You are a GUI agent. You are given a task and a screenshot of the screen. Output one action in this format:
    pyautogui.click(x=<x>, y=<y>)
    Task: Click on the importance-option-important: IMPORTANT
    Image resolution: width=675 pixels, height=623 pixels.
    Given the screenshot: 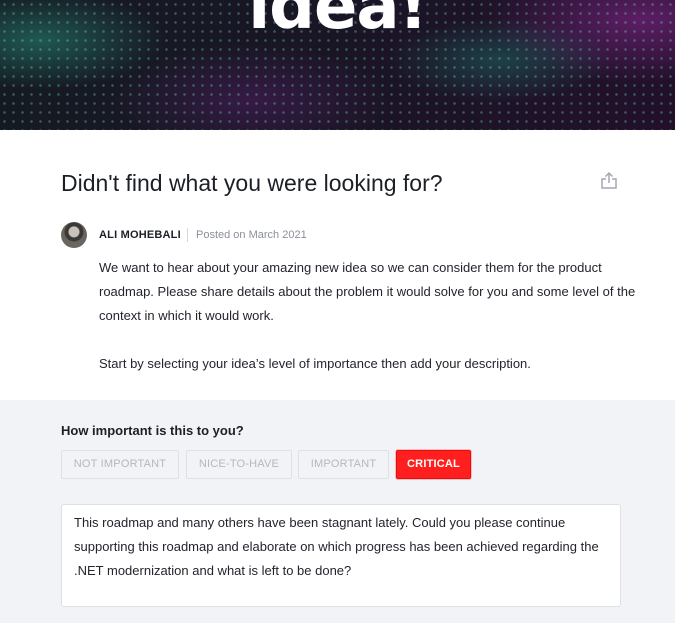 What is the action you would take?
    pyautogui.click(x=343, y=464)
    